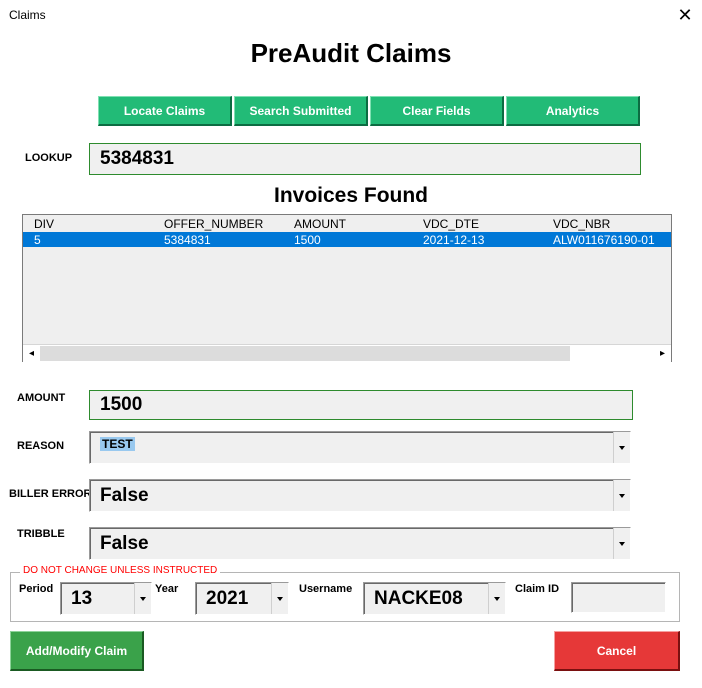  I want to click on cell-vdc-nbr: ALW011676190-01, so click(604, 240).